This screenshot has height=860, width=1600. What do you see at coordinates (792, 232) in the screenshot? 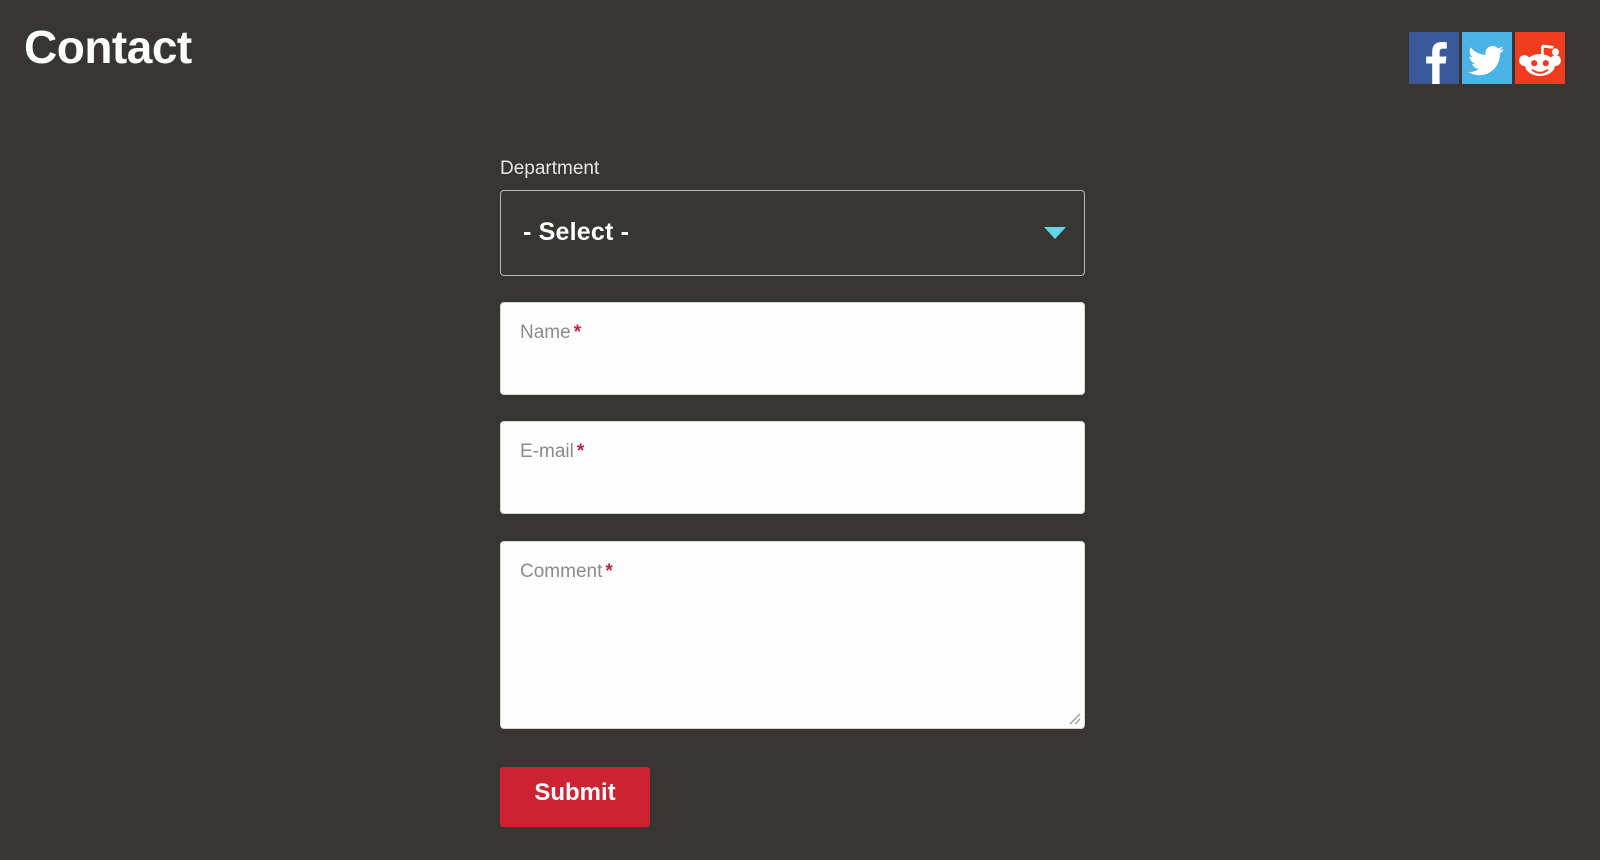
I see `department-select: - Select -` at bounding box center [792, 232].